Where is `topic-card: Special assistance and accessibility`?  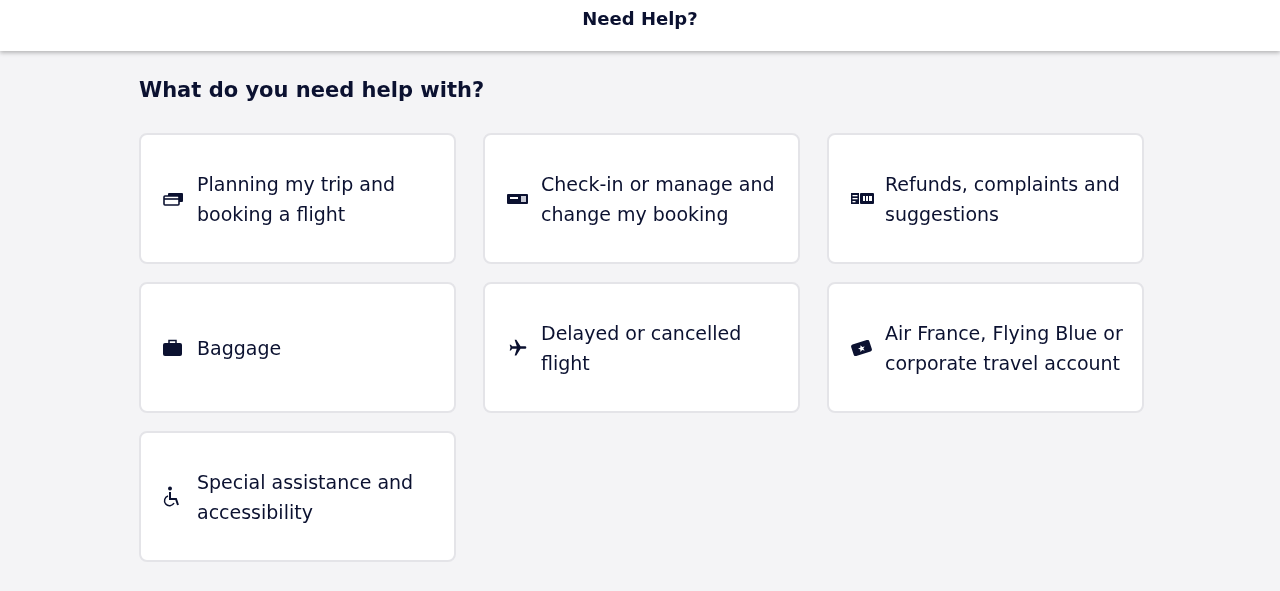
topic-card: Special assistance and accessibility is located at coordinates (297, 496).